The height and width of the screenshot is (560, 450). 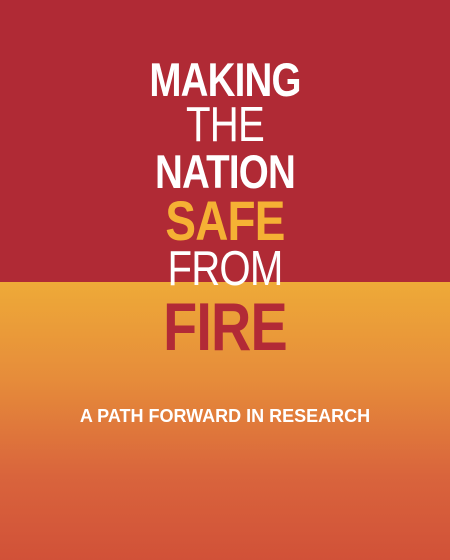 What do you see at coordinates (225, 269) in the screenshot?
I see `title-line-from: FROM` at bounding box center [225, 269].